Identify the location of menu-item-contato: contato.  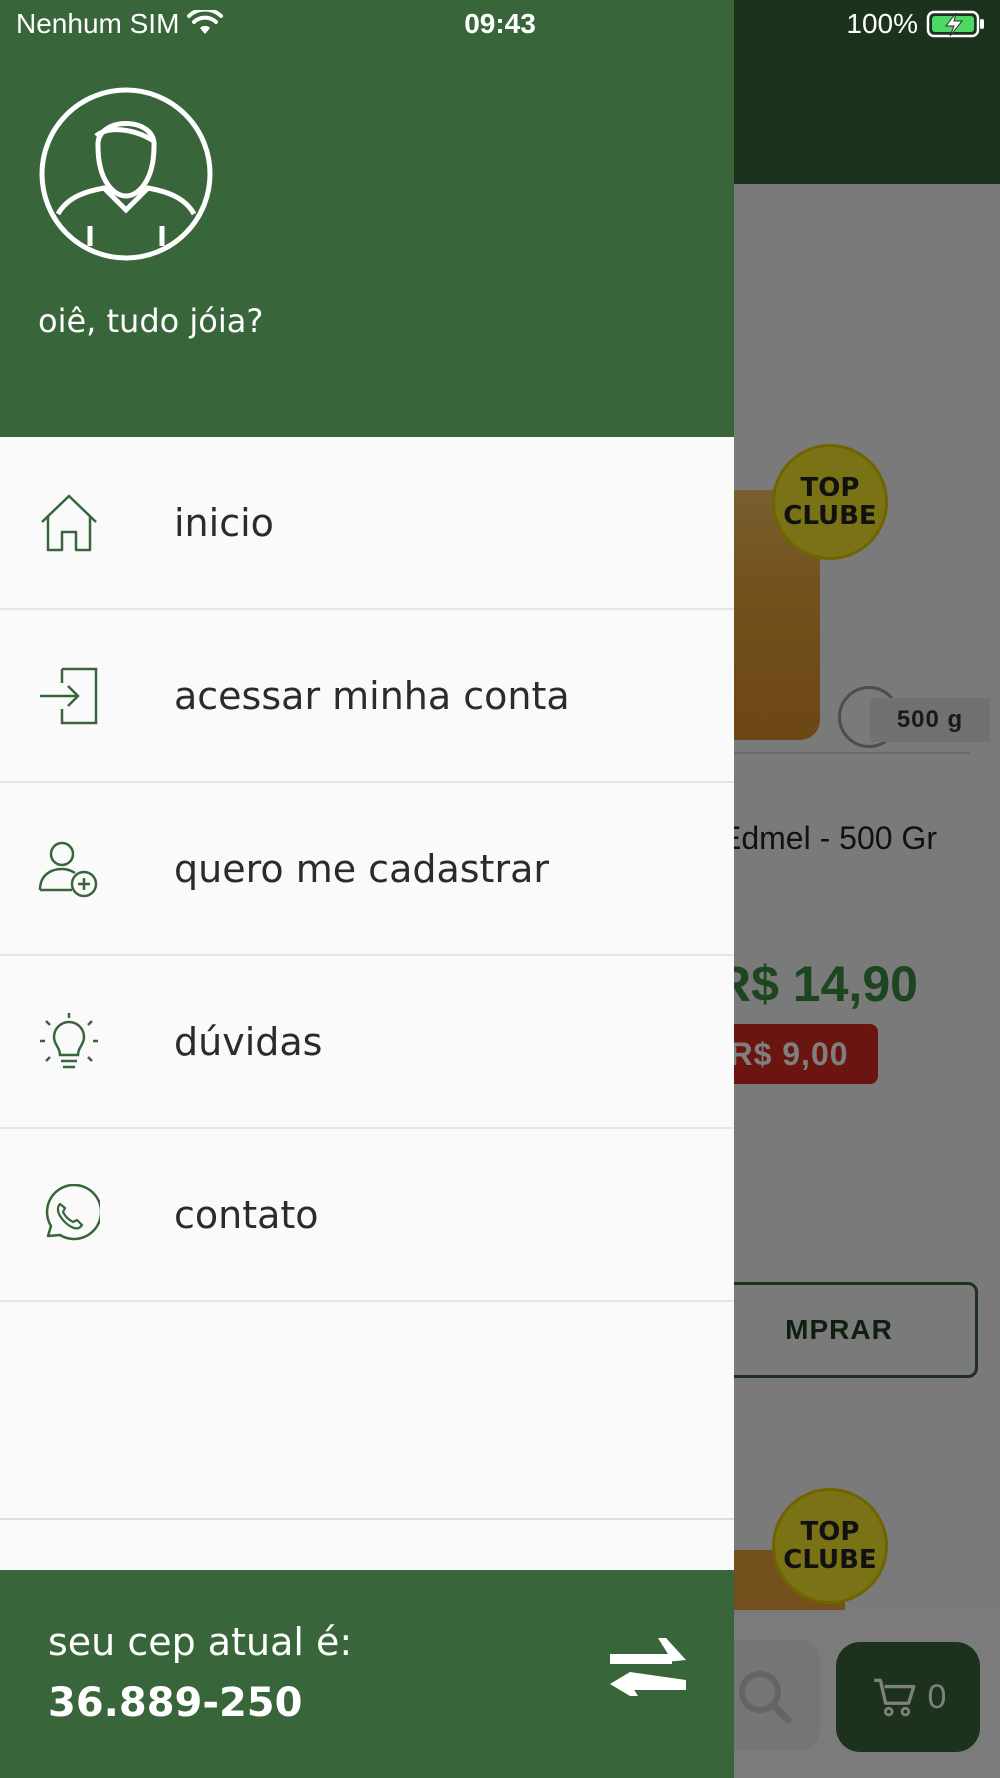
(367, 1215).